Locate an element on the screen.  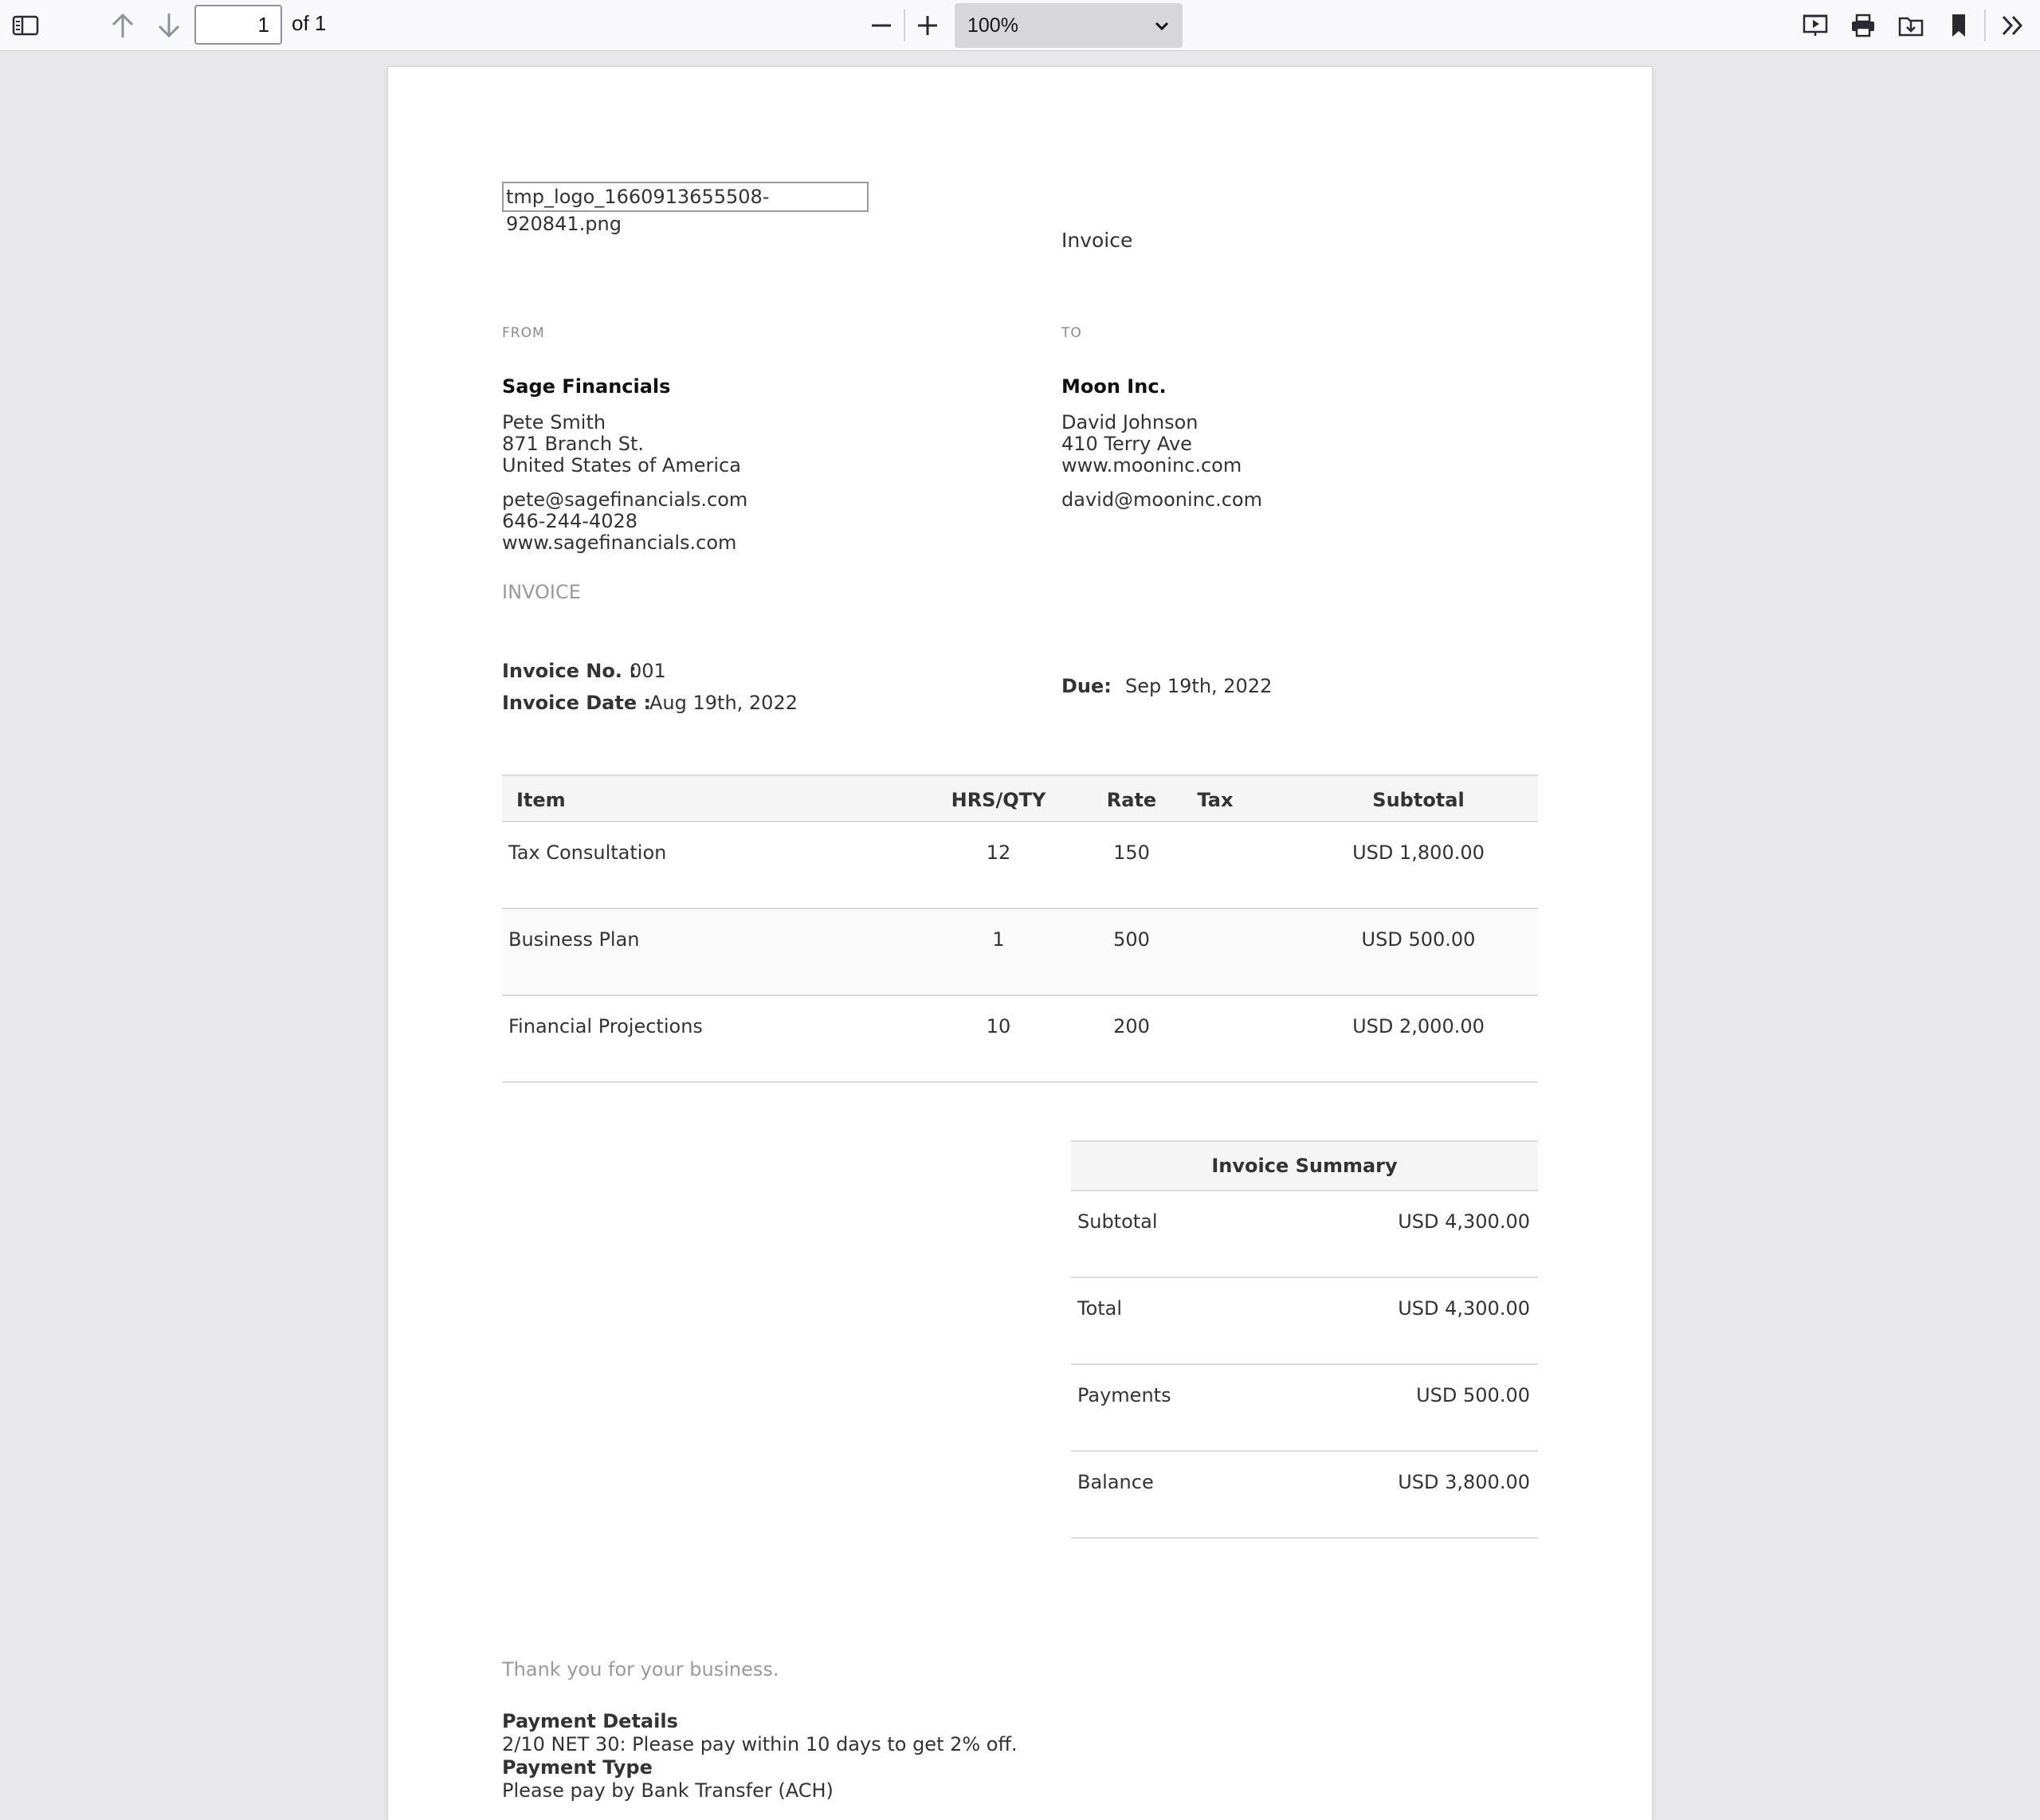
invoice-number: 001 is located at coordinates (648, 671).